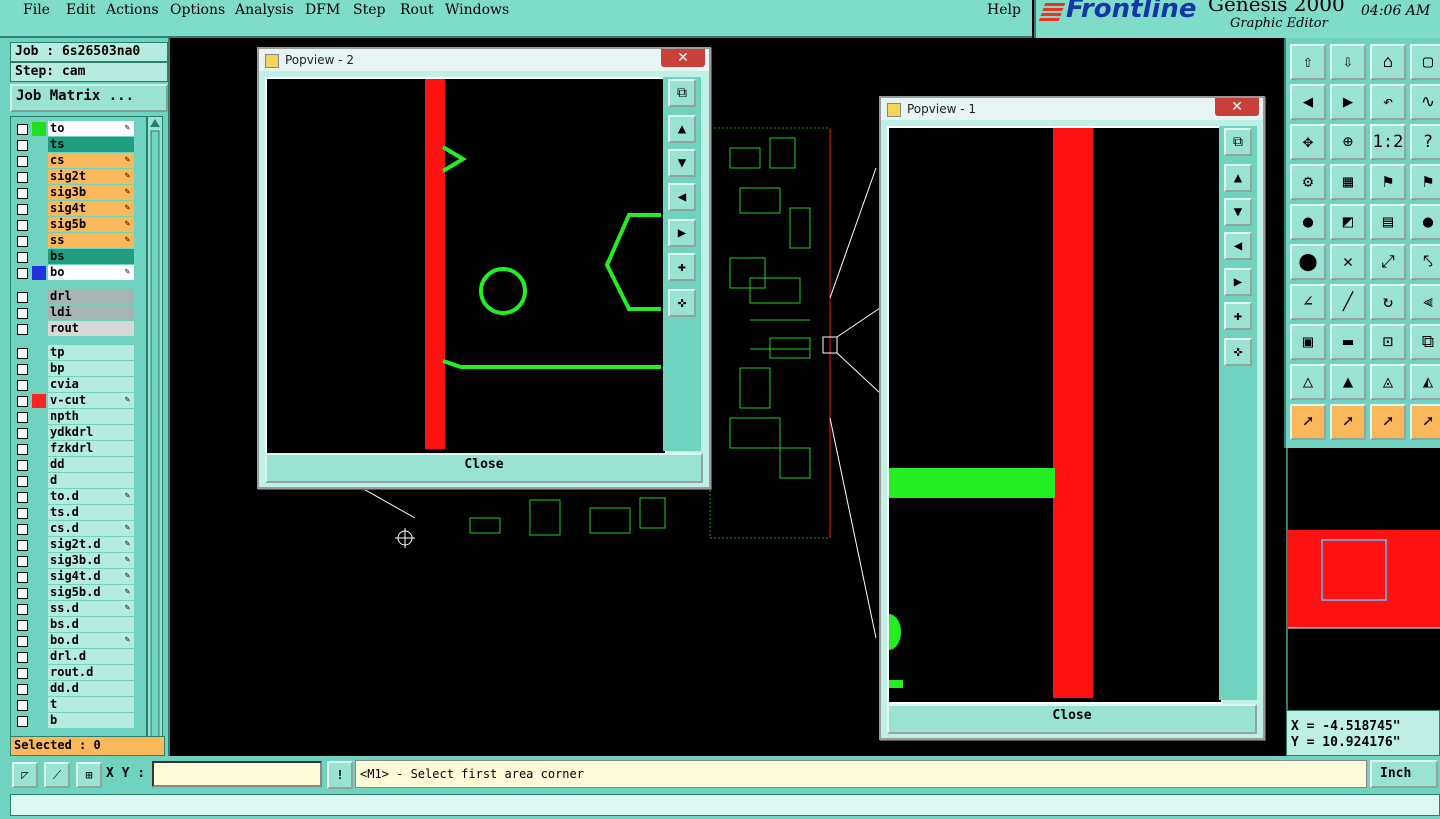 This screenshot has height=819, width=1440. What do you see at coordinates (91, 256) in the screenshot?
I see `layer-name: bs` at bounding box center [91, 256].